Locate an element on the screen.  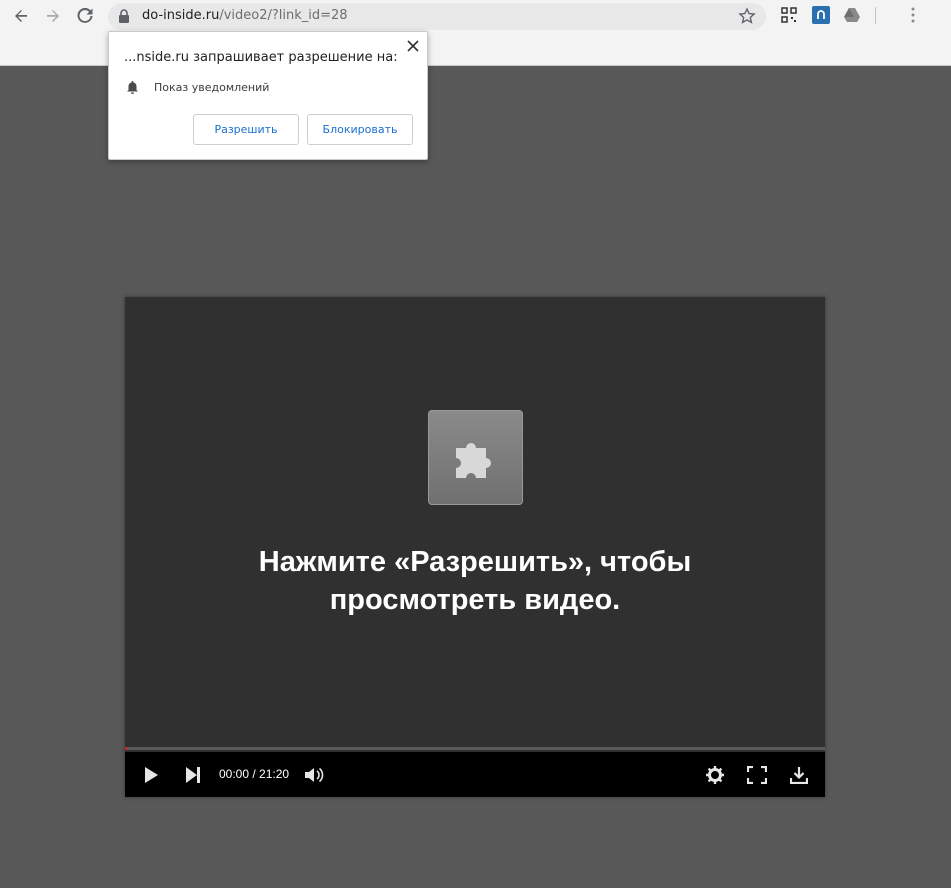
progress-bar is located at coordinates (475, 748).